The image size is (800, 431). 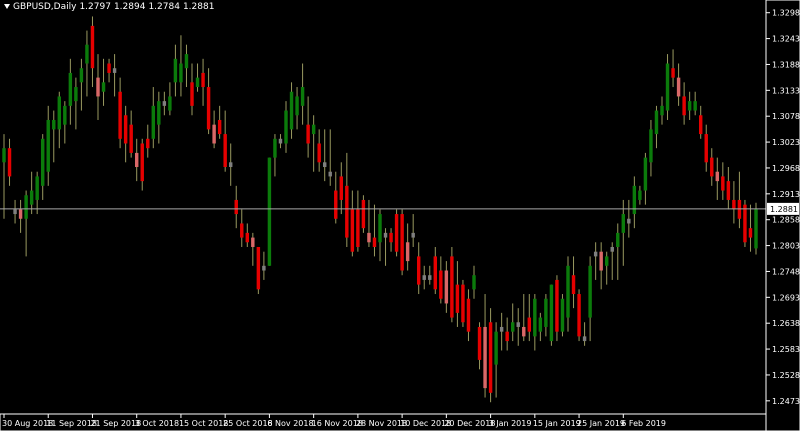 I want to click on price-tick-label: 1.3078, so click(x=786, y=116).